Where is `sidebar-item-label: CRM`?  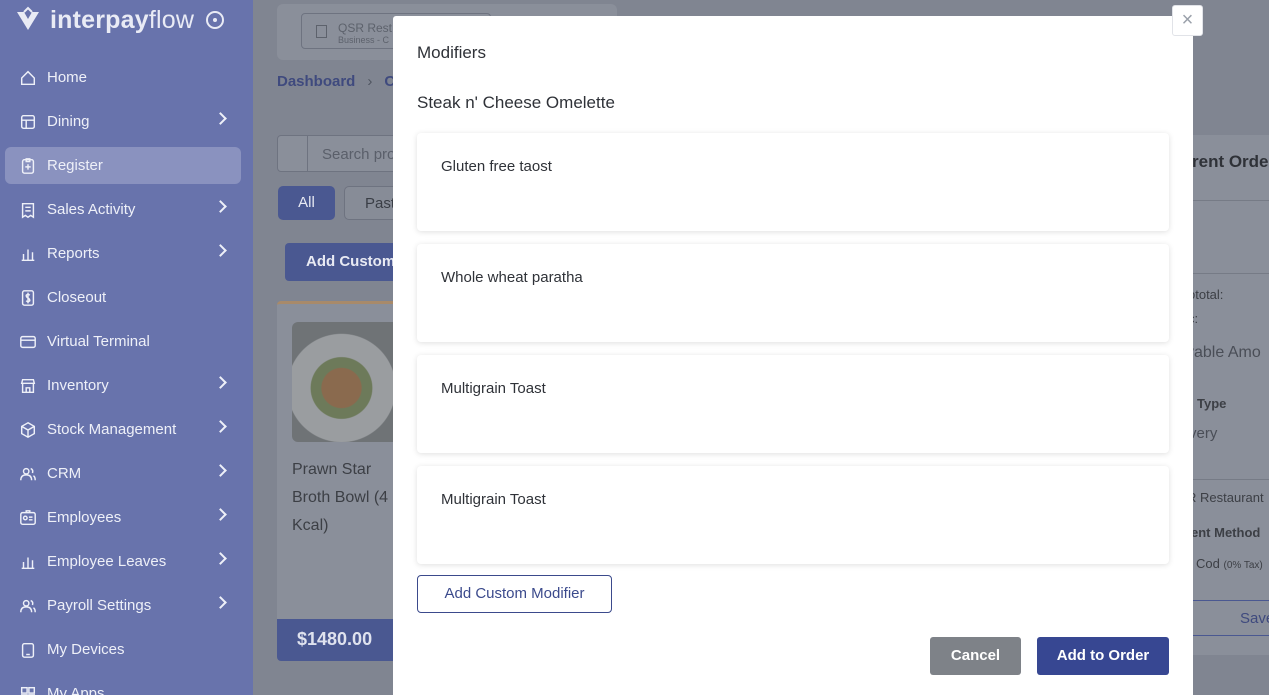 sidebar-item-label: CRM is located at coordinates (64, 473).